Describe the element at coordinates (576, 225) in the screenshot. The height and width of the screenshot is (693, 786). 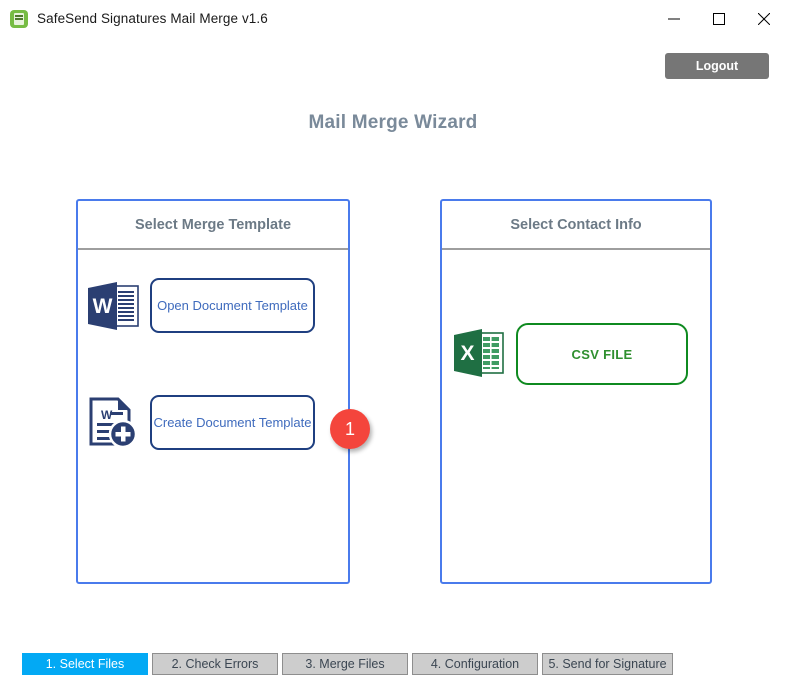
I see `panel-title-contact-info: Select Contact Info` at that location.